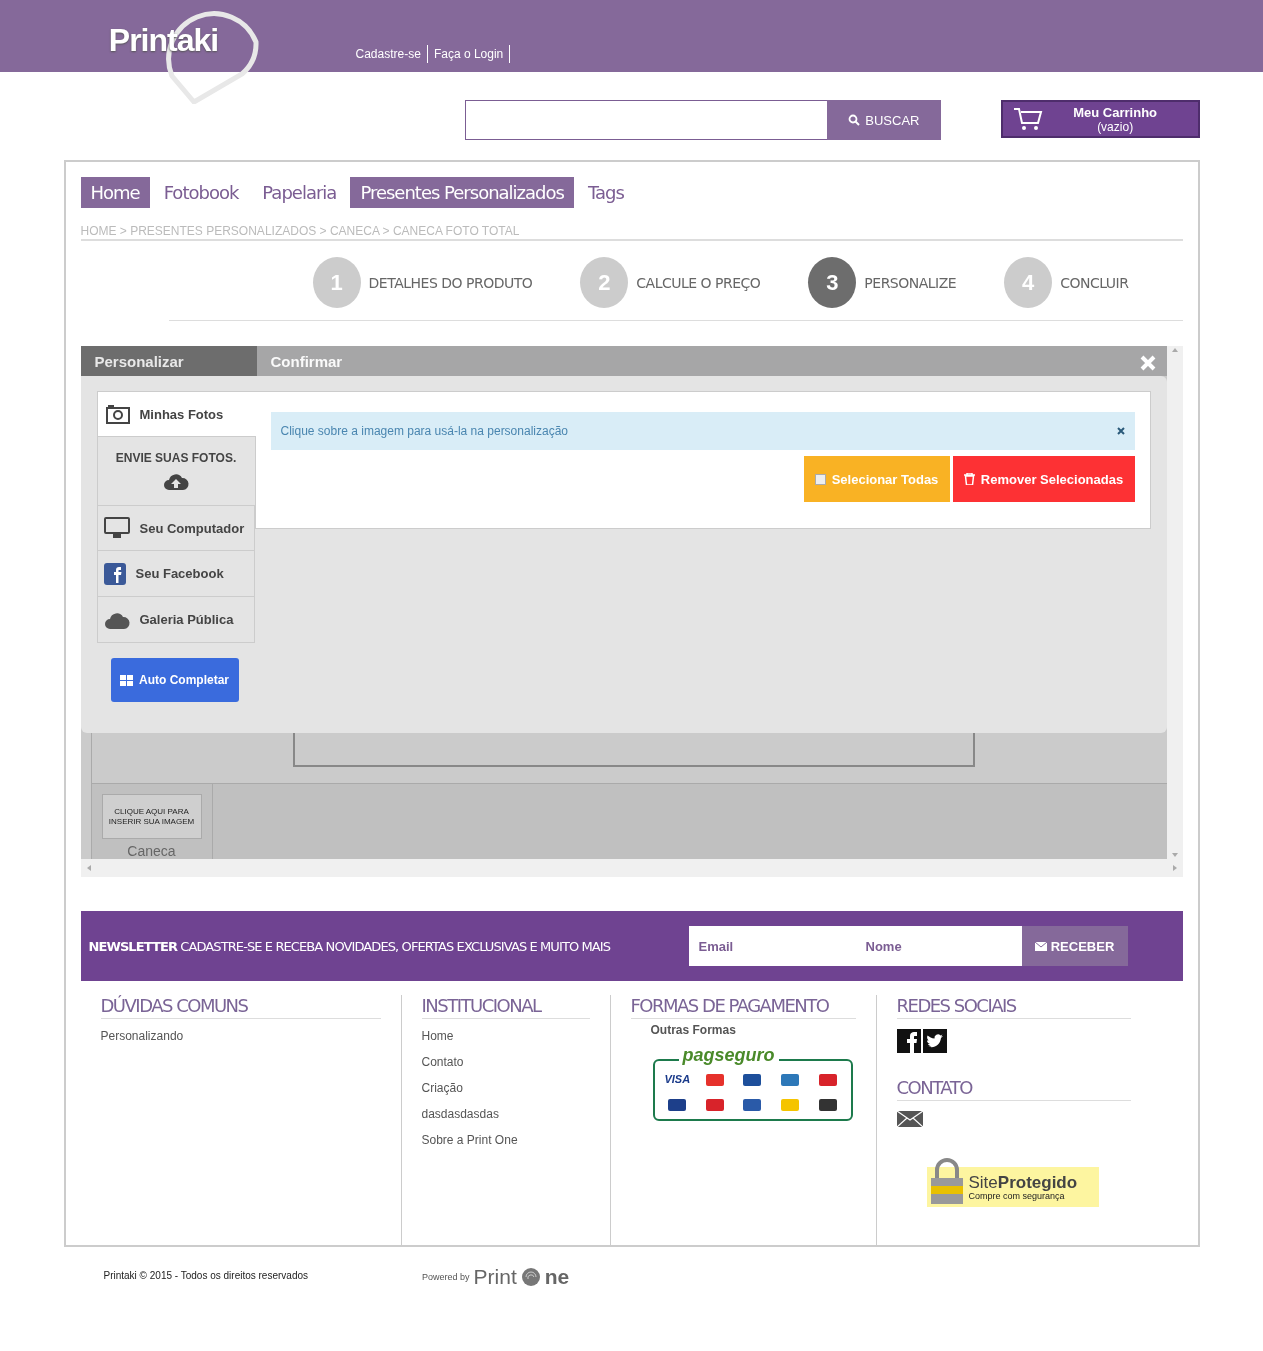 Image resolution: width=1263 pixels, height=1351 pixels. I want to click on email-field: Email, so click(772, 946).